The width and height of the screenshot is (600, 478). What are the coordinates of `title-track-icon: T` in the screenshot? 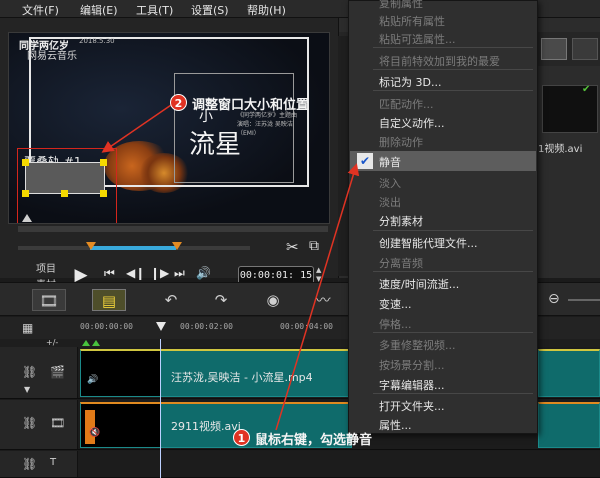 It's located at (53, 462).